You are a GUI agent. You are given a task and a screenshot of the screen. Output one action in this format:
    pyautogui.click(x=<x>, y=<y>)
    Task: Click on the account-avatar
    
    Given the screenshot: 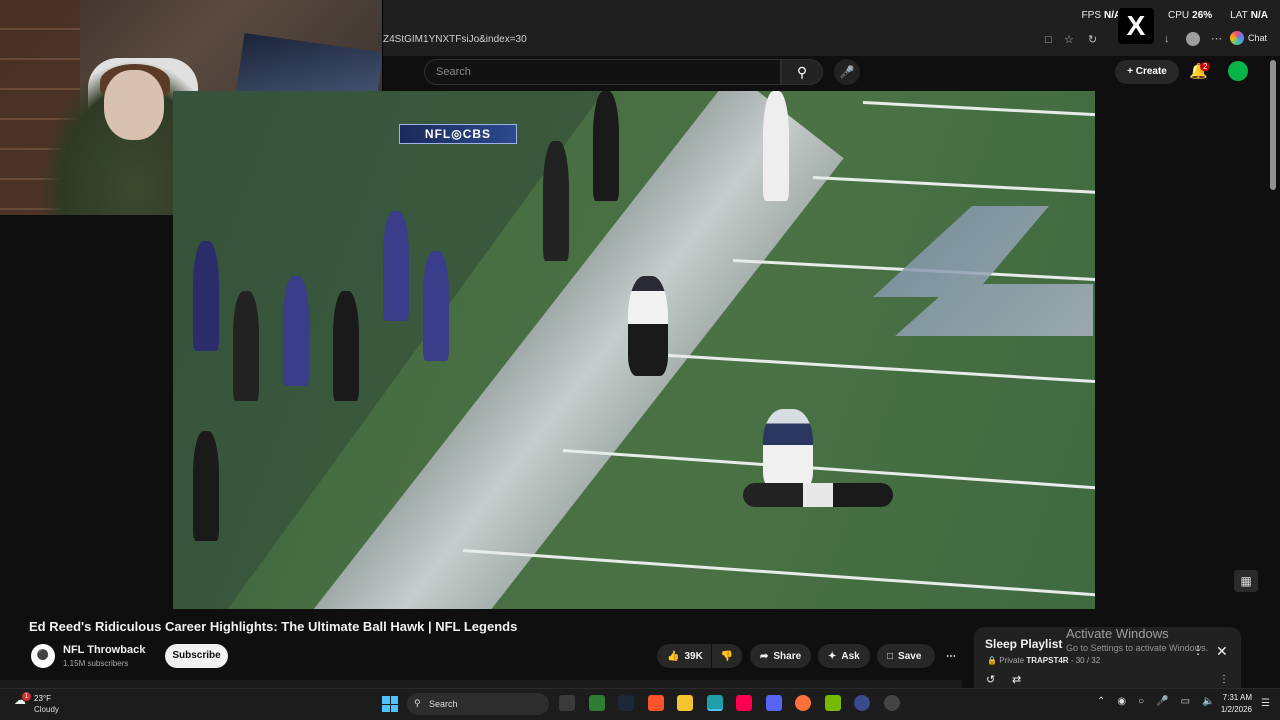 What is the action you would take?
    pyautogui.click(x=1238, y=71)
    